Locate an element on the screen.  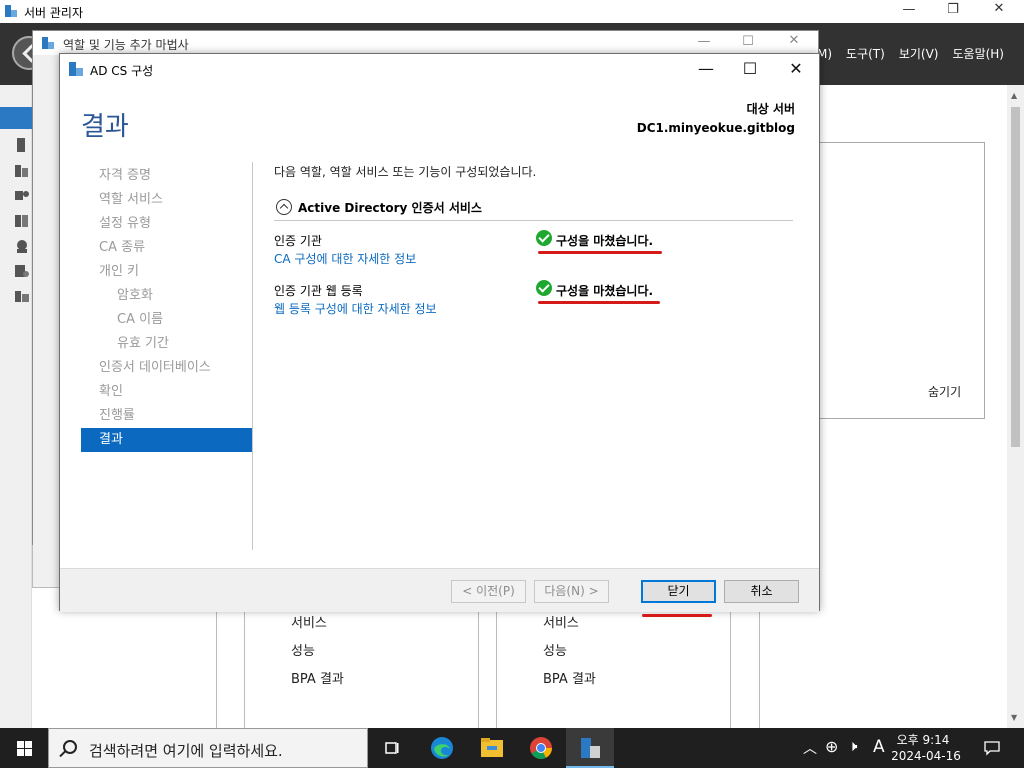
next-button: 다음(N) > is located at coordinates (571, 591).